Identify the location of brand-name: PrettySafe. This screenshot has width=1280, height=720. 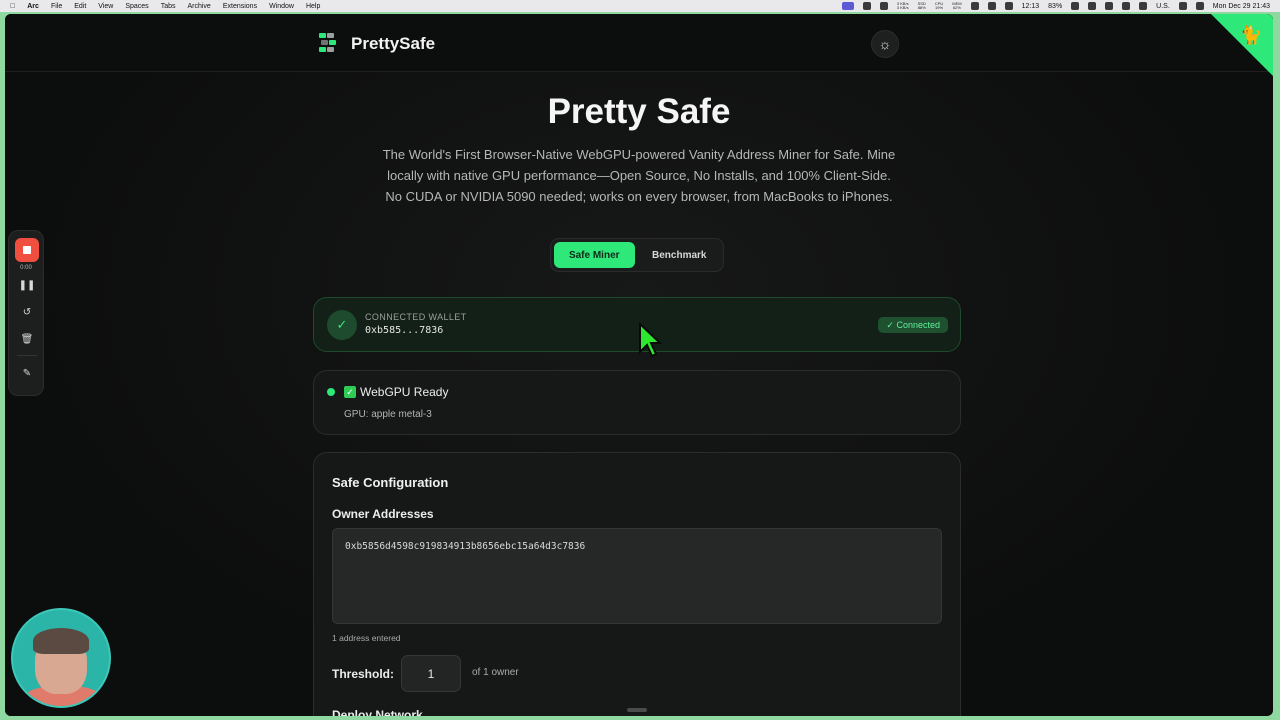
(393, 43).